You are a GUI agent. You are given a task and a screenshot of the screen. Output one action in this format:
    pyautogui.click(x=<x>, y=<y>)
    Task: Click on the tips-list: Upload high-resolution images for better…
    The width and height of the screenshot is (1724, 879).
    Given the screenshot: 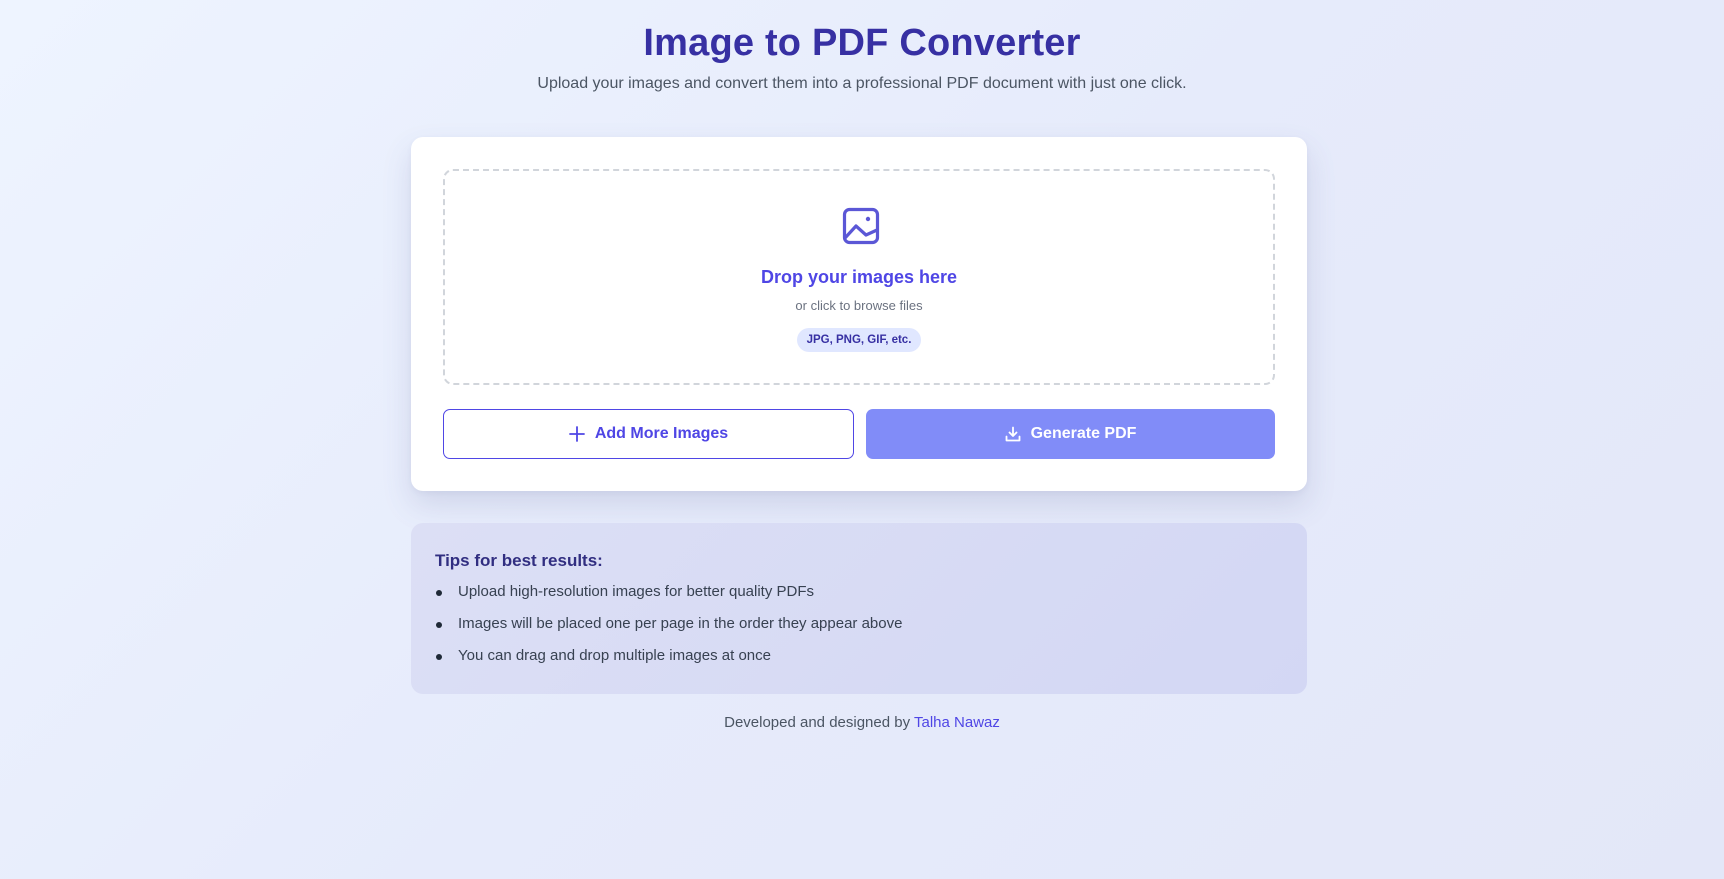 What is the action you would take?
    pyautogui.click(x=668, y=632)
    